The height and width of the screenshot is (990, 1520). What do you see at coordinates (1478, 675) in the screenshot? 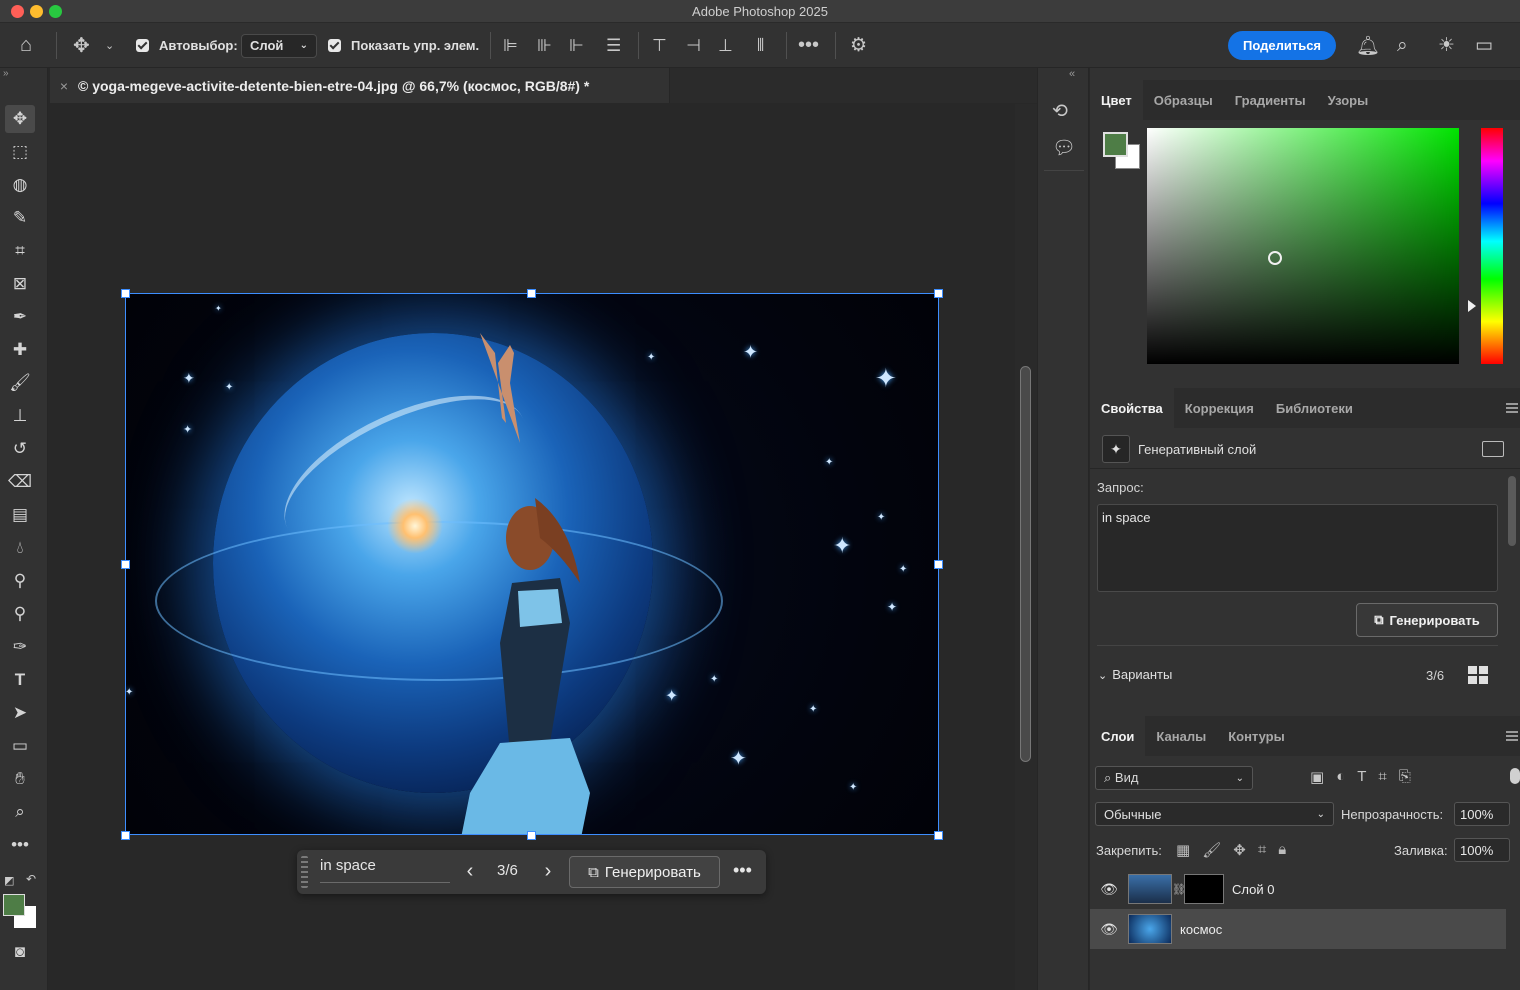
I see `grid-view-icon` at bounding box center [1478, 675].